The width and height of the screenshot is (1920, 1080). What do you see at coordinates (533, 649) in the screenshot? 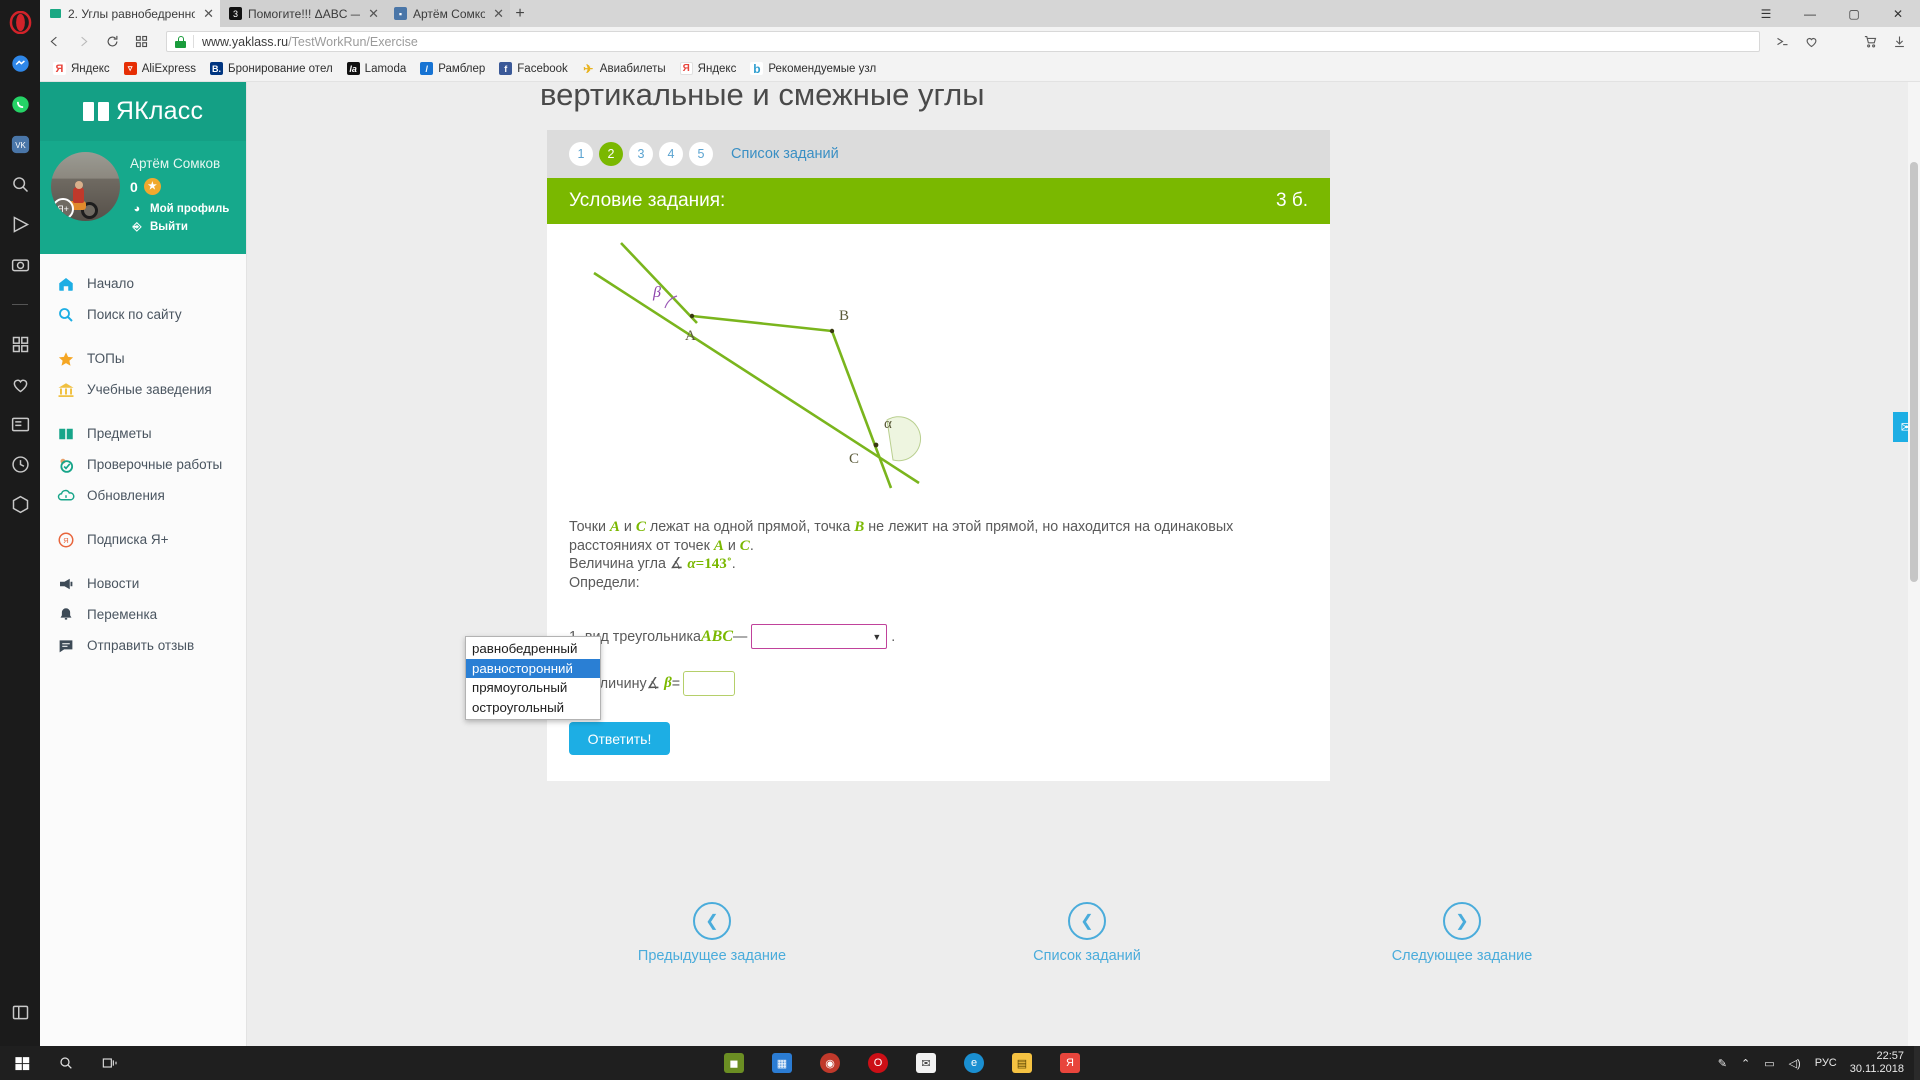
I see `dropdown-option-1: равнобедренный` at bounding box center [533, 649].